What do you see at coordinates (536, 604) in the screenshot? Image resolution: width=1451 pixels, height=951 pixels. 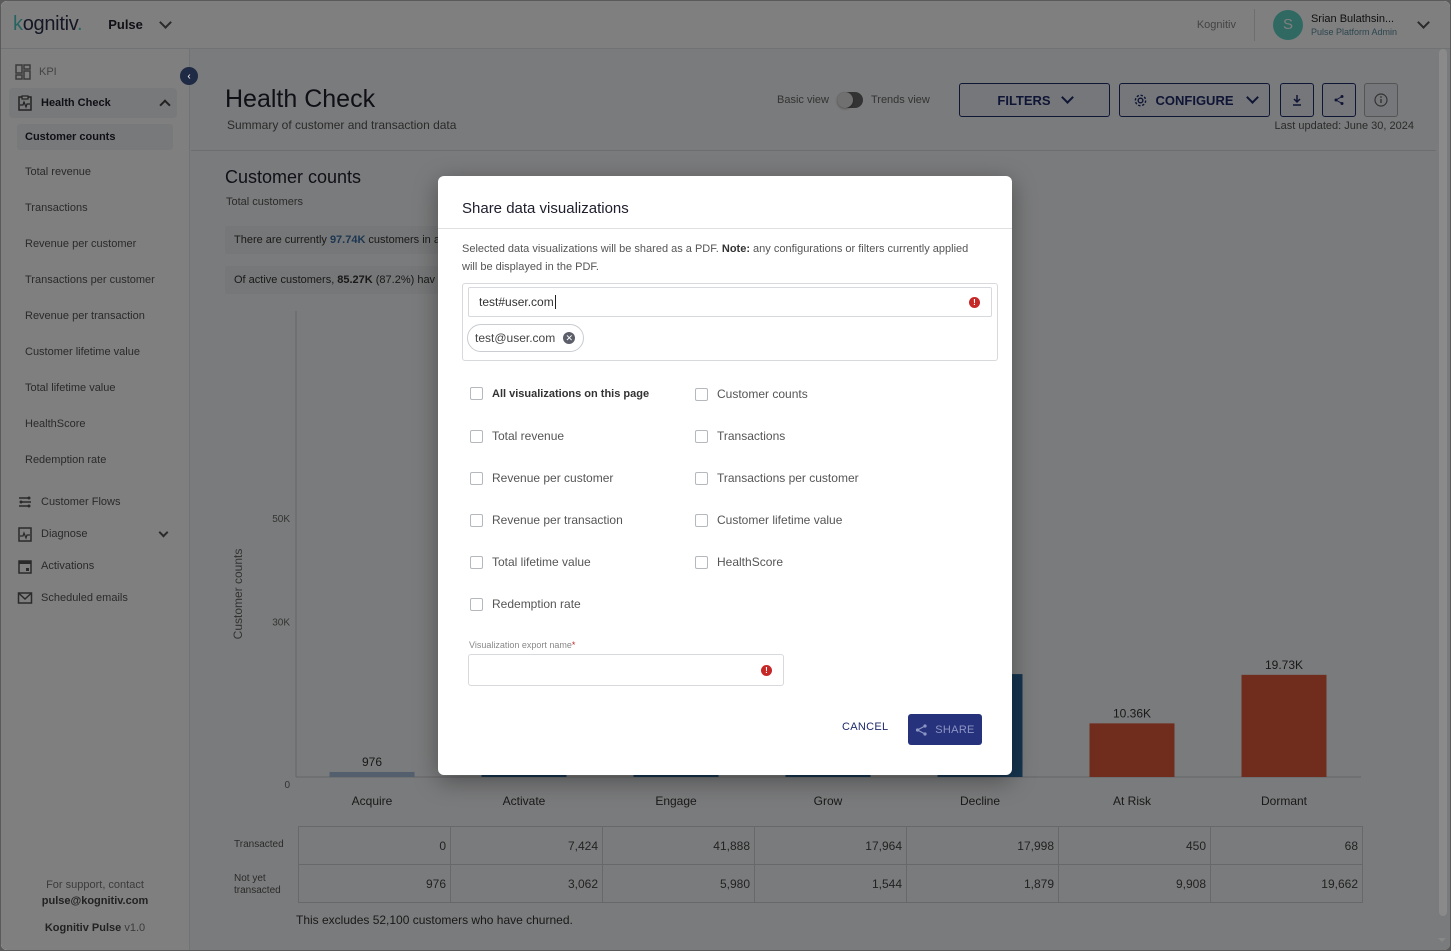 I see `checkbox-label: Redemption rate` at bounding box center [536, 604].